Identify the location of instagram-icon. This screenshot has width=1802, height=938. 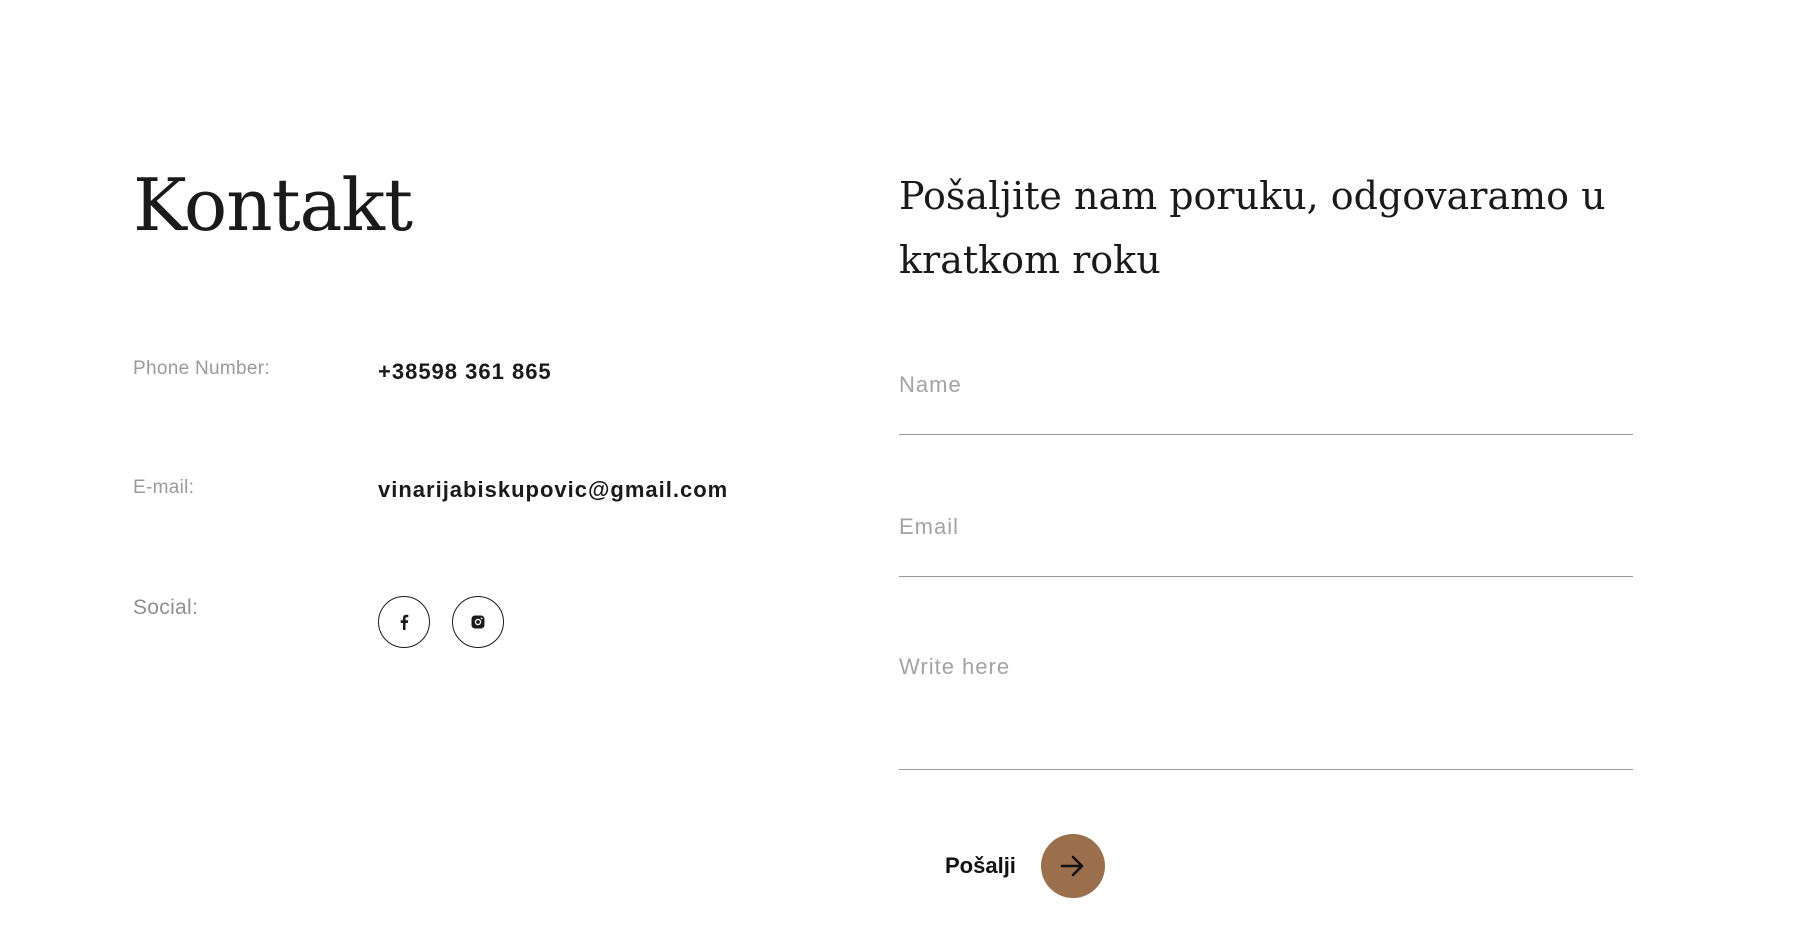
(478, 622).